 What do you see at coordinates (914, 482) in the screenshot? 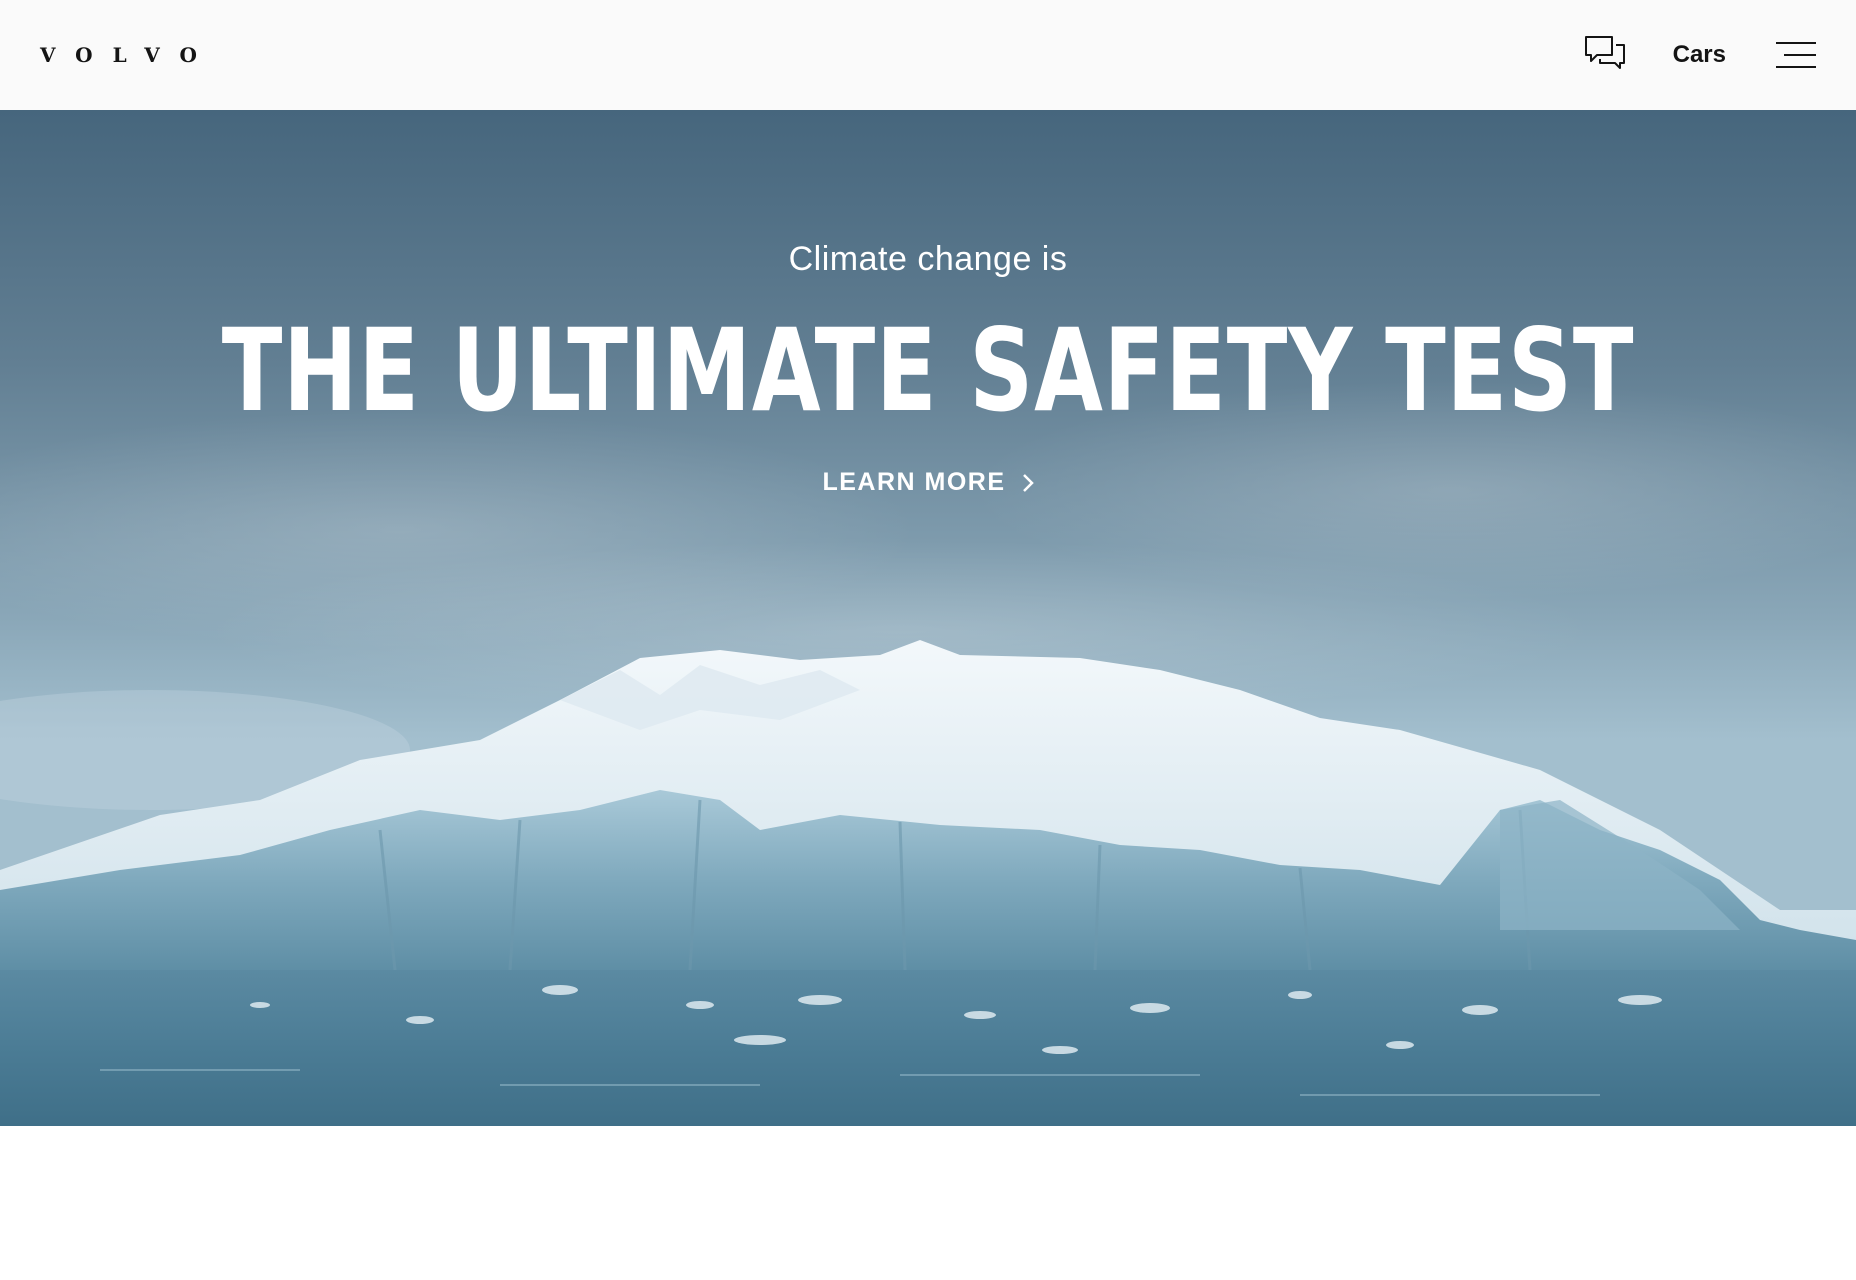
I see `learn-more-label: LEARN MORE` at bounding box center [914, 482].